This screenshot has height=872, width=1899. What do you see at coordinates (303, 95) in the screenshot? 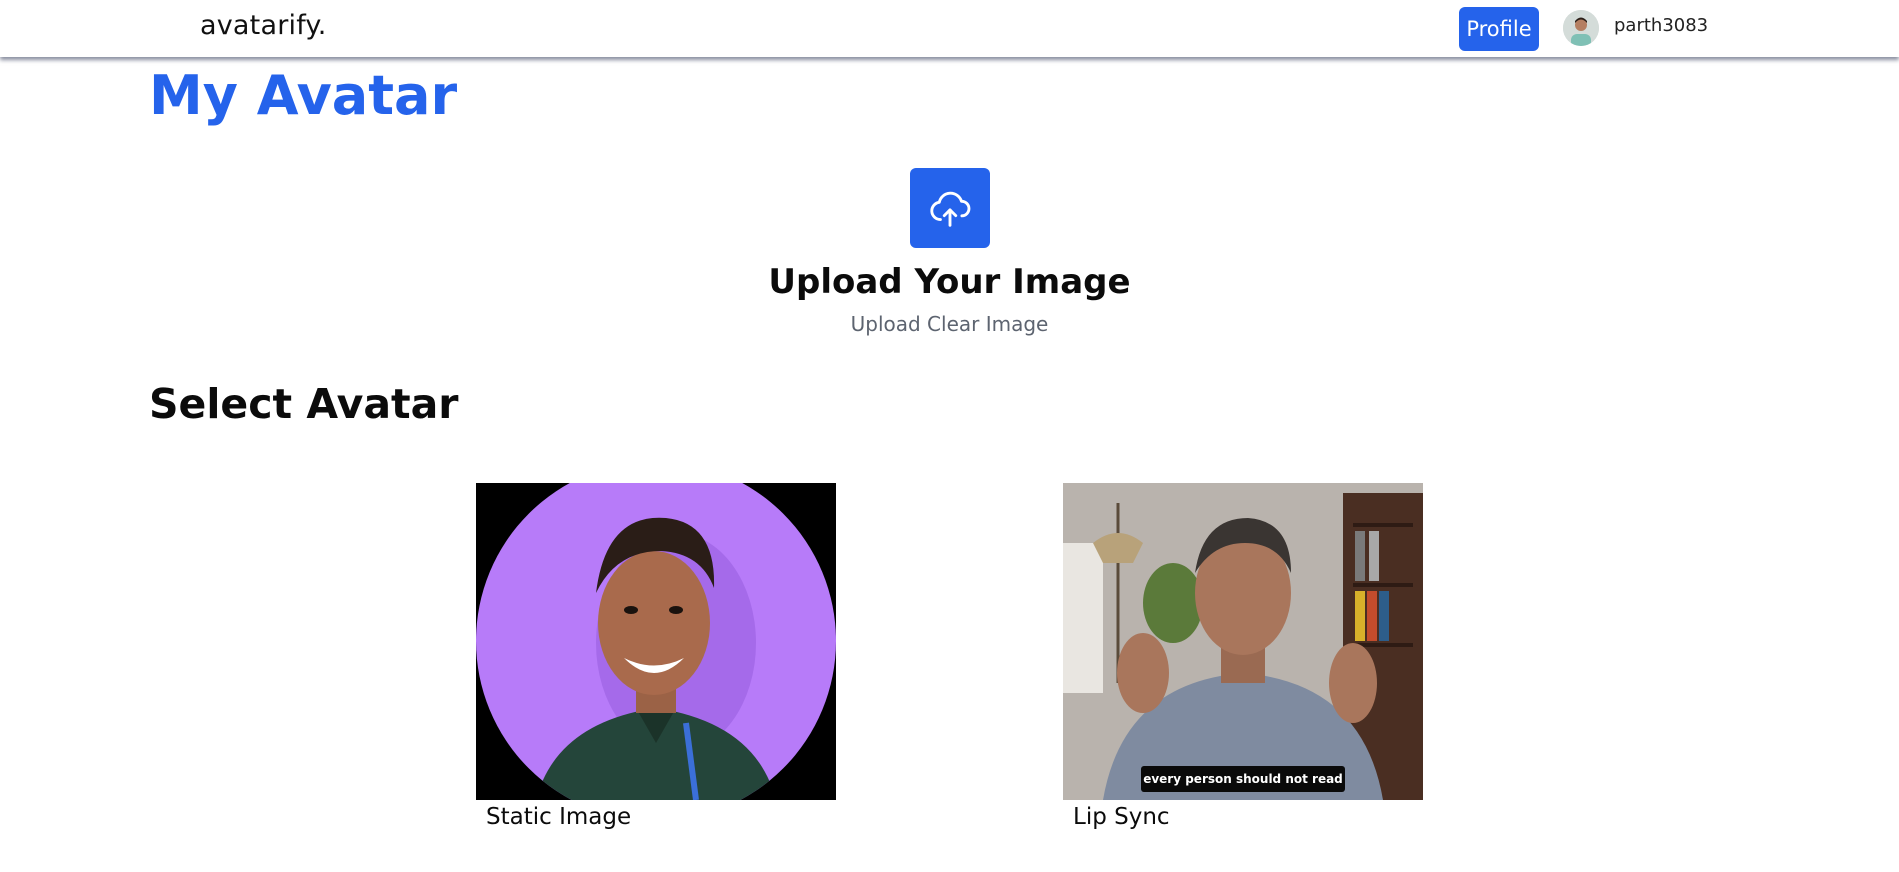
I see `page-title: My Avatar` at bounding box center [303, 95].